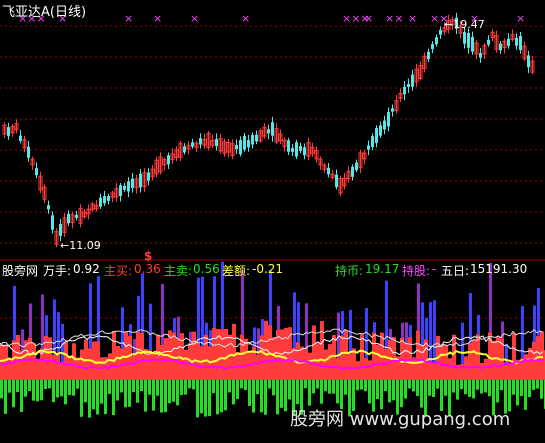  What do you see at coordinates (44, 12) in the screenshot?
I see `chart-title: 飞亚达A(日线)` at bounding box center [44, 12].